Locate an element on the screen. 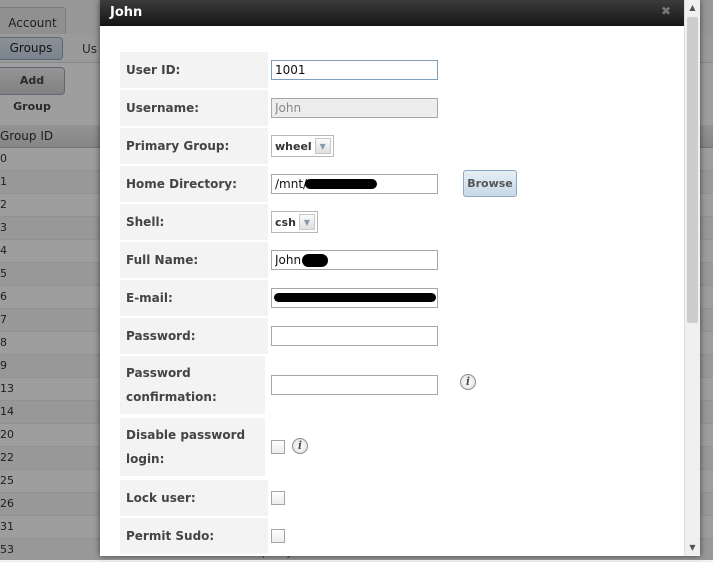 The width and height of the screenshot is (713, 562). primary-group-select: wheel ▼ is located at coordinates (302, 146).